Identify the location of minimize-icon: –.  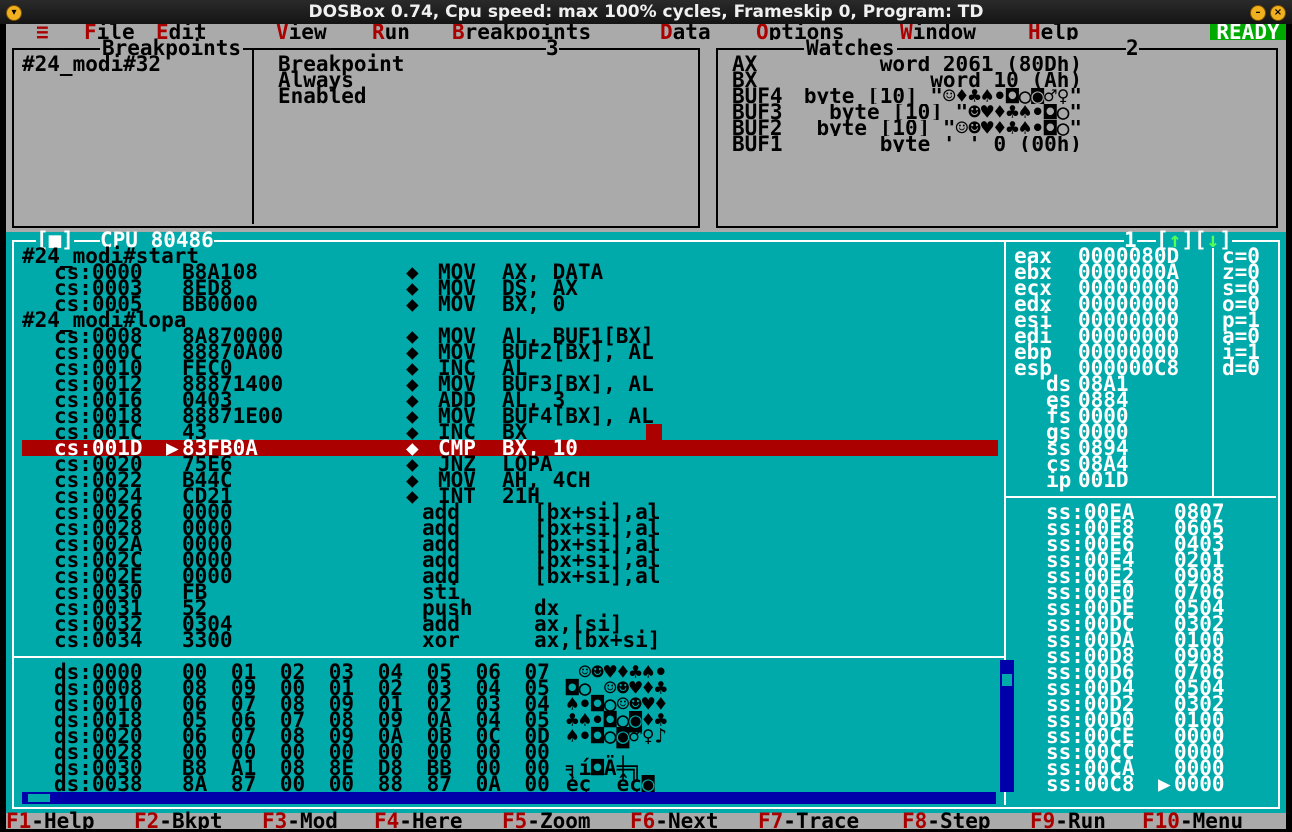
(1258, 13).